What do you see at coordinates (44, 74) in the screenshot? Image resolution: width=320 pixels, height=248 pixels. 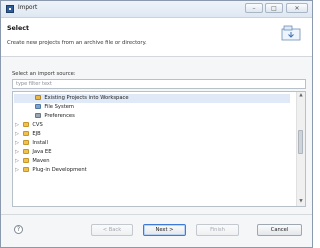 I see `import-source-label: Select an import source:` at bounding box center [44, 74].